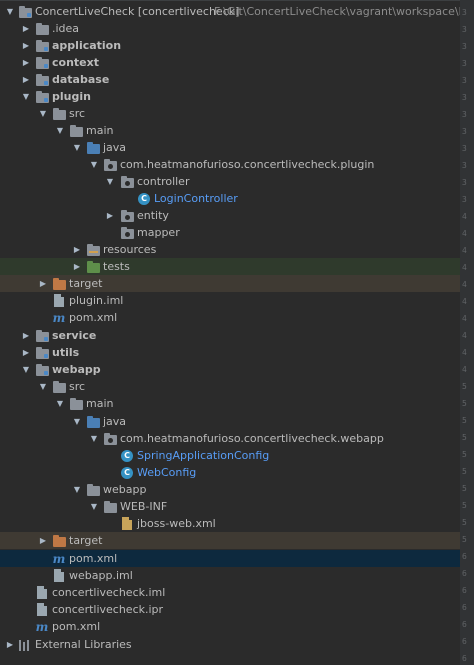  What do you see at coordinates (230, 181) in the screenshot?
I see `tree-row-controller: ▼ controller` at bounding box center [230, 181].